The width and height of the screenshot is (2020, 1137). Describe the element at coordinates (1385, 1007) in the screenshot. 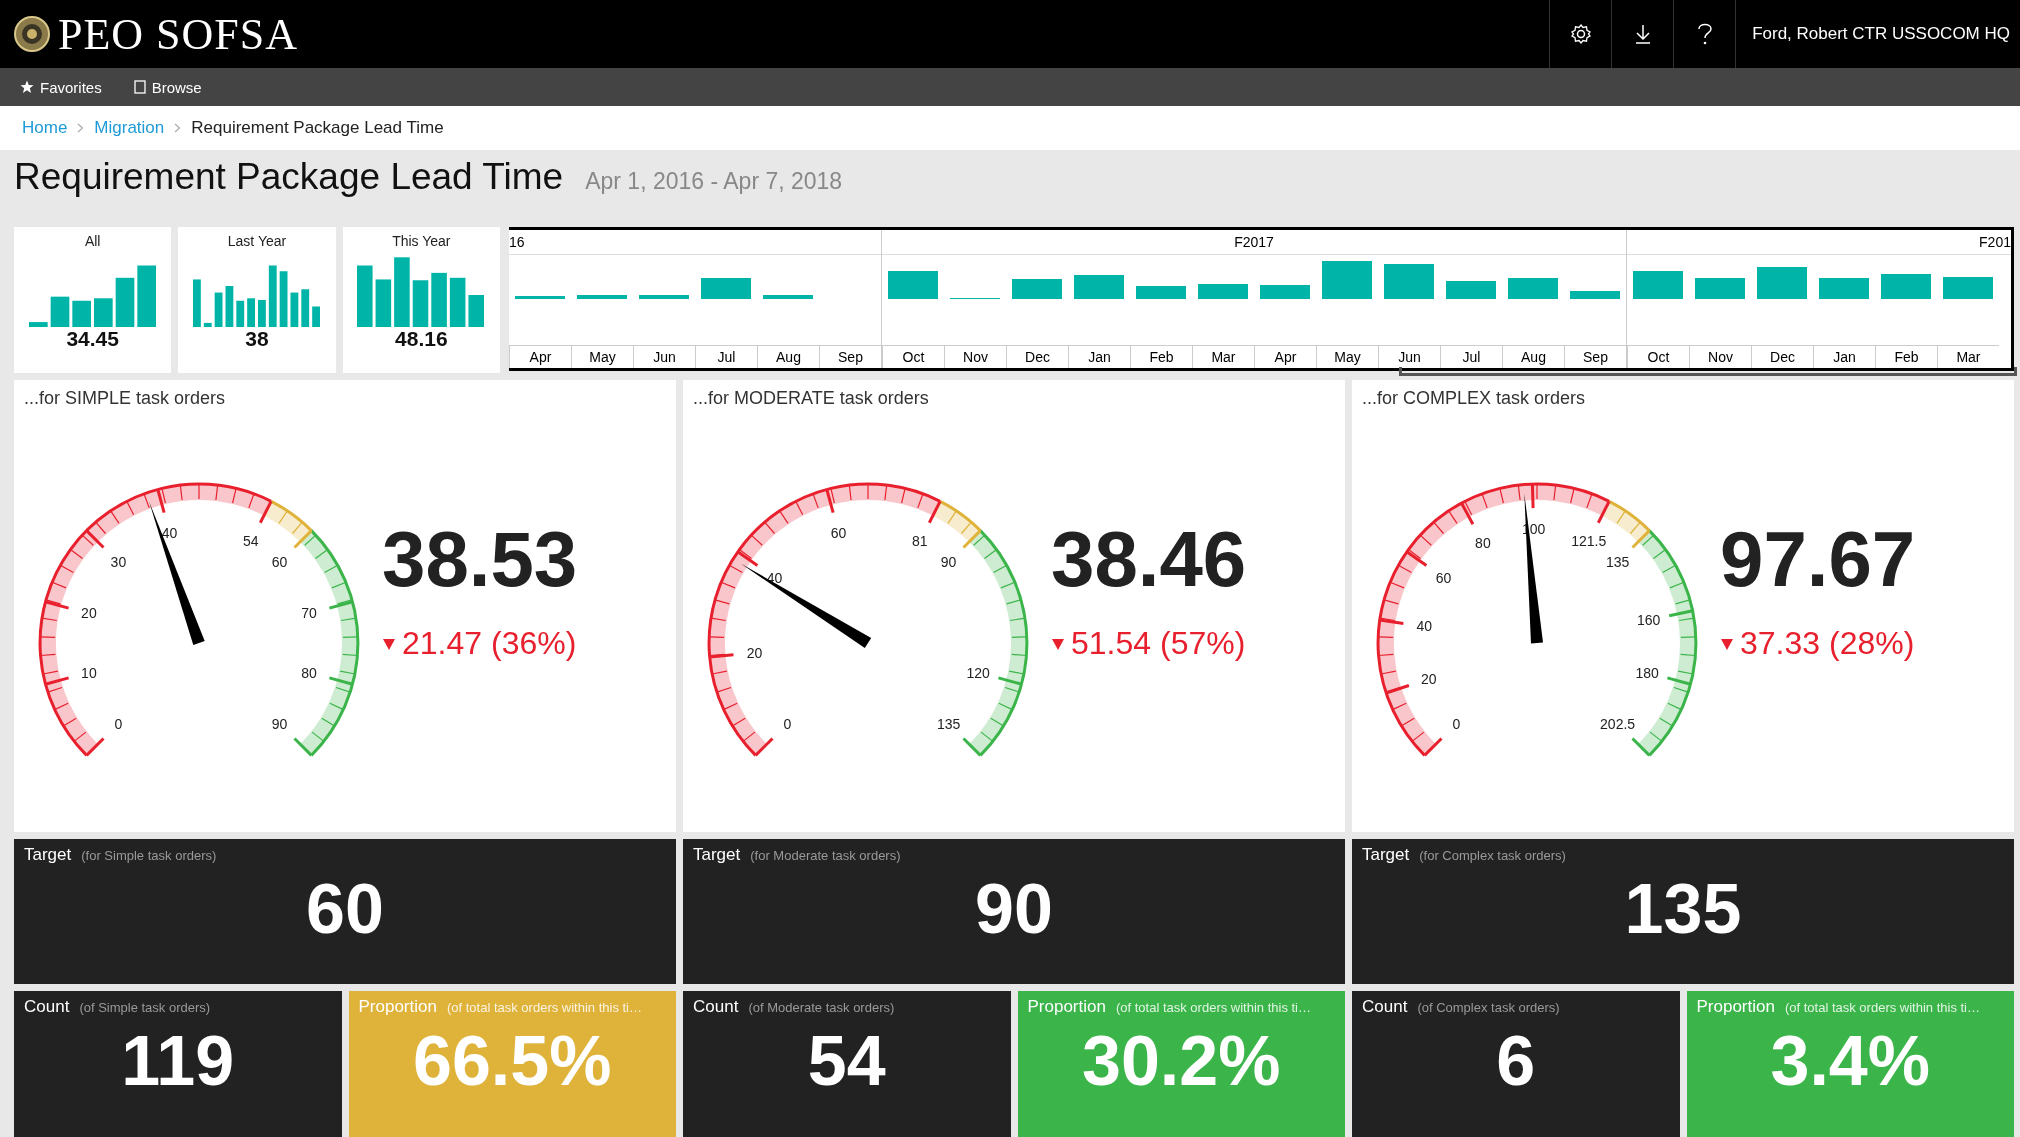

I see `card-label: Count` at that location.